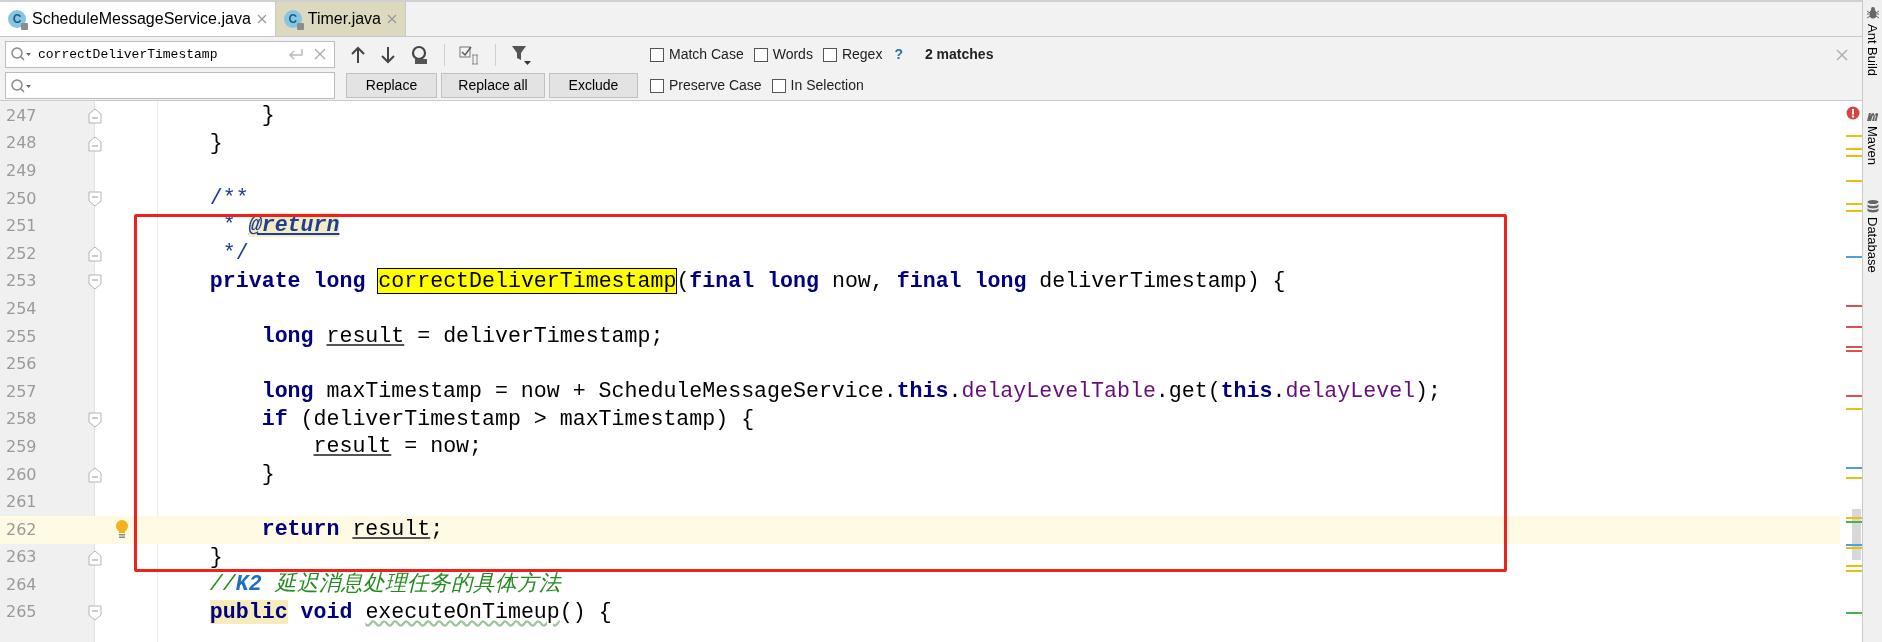  What do you see at coordinates (21, 171) in the screenshot?
I see `line-number: 249` at bounding box center [21, 171].